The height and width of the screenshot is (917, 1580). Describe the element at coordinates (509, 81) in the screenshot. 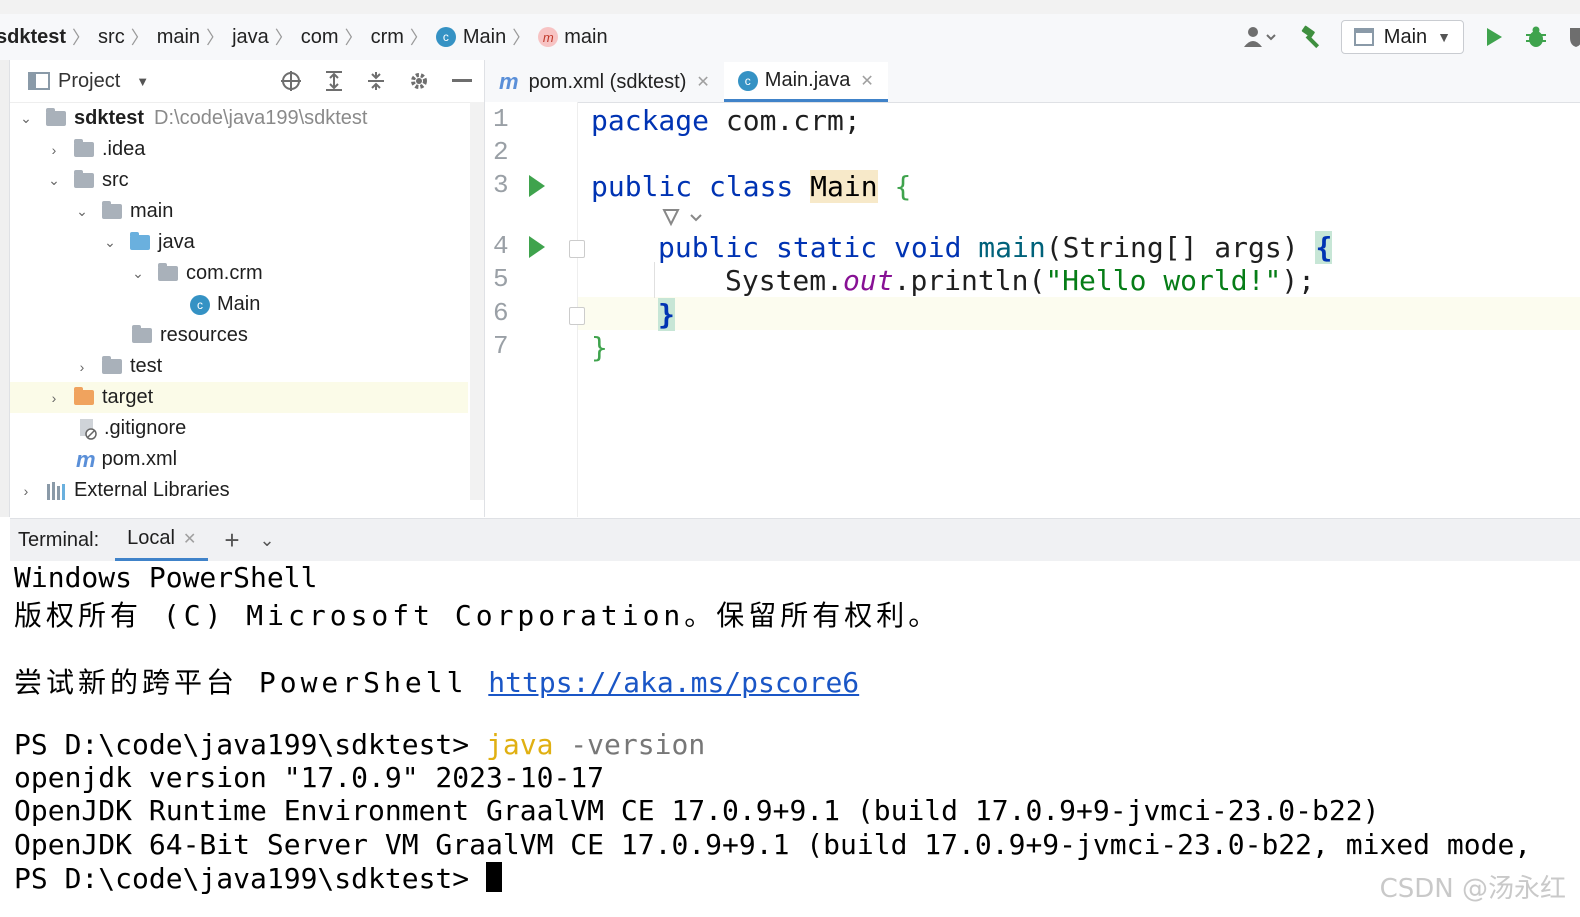

I see `maven-icon: m` at that location.